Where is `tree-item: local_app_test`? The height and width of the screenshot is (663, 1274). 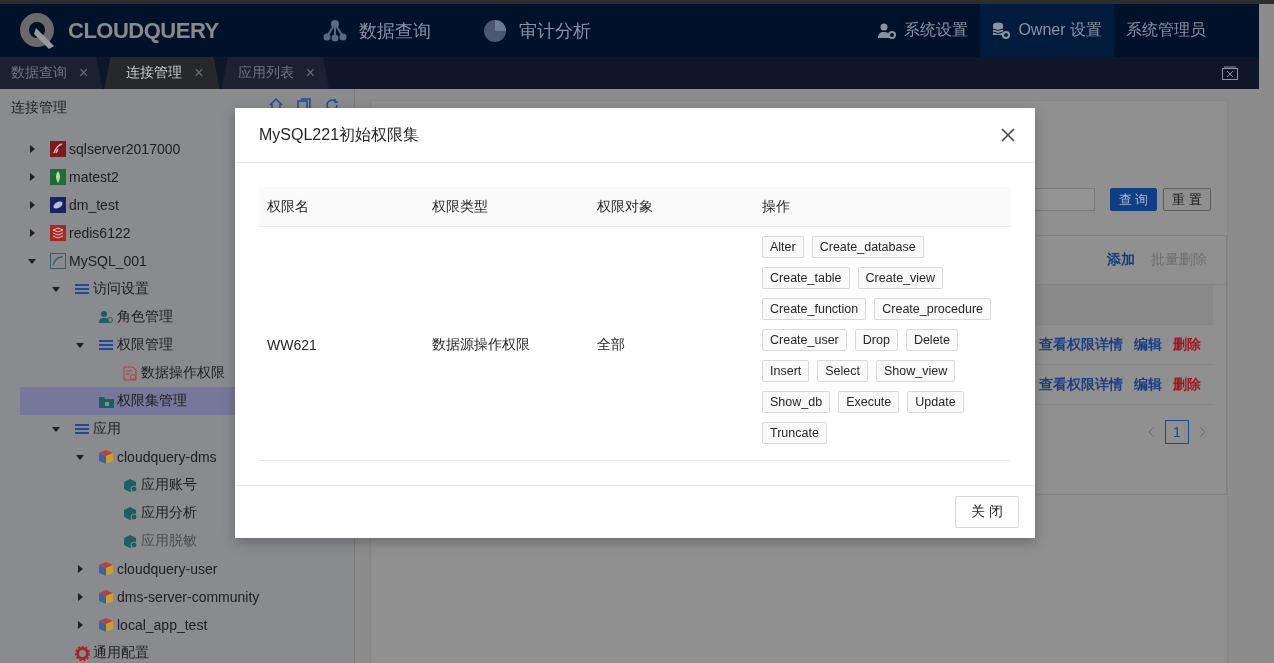 tree-item: local_app_test is located at coordinates (114, 625).